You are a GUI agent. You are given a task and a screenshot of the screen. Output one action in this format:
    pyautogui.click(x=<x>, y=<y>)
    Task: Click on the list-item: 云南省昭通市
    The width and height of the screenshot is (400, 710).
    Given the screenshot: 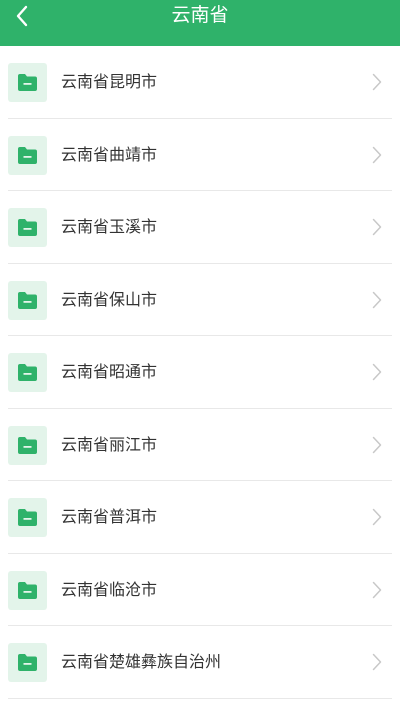 What is the action you would take?
    pyautogui.click(x=200, y=372)
    